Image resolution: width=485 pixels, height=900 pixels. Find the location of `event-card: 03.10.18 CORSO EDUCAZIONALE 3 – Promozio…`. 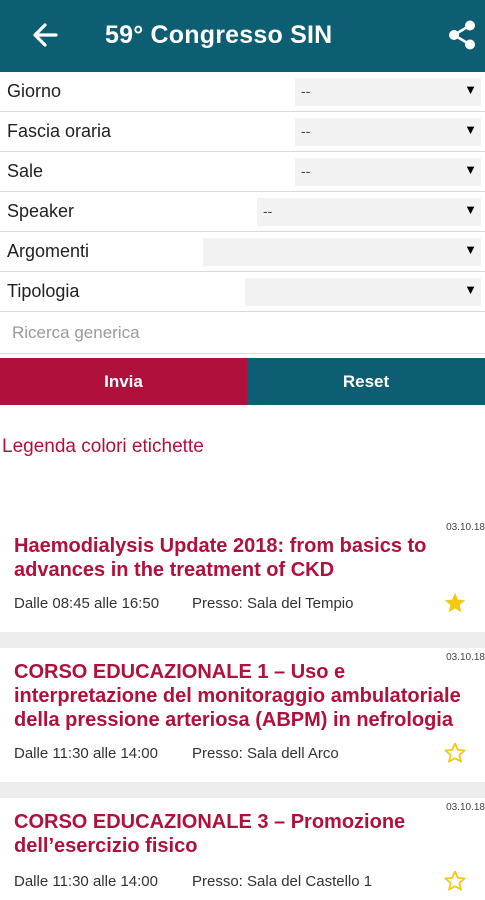

event-card: 03.10.18 CORSO EDUCAZIONALE 3 – Promozio… is located at coordinates (242, 849).